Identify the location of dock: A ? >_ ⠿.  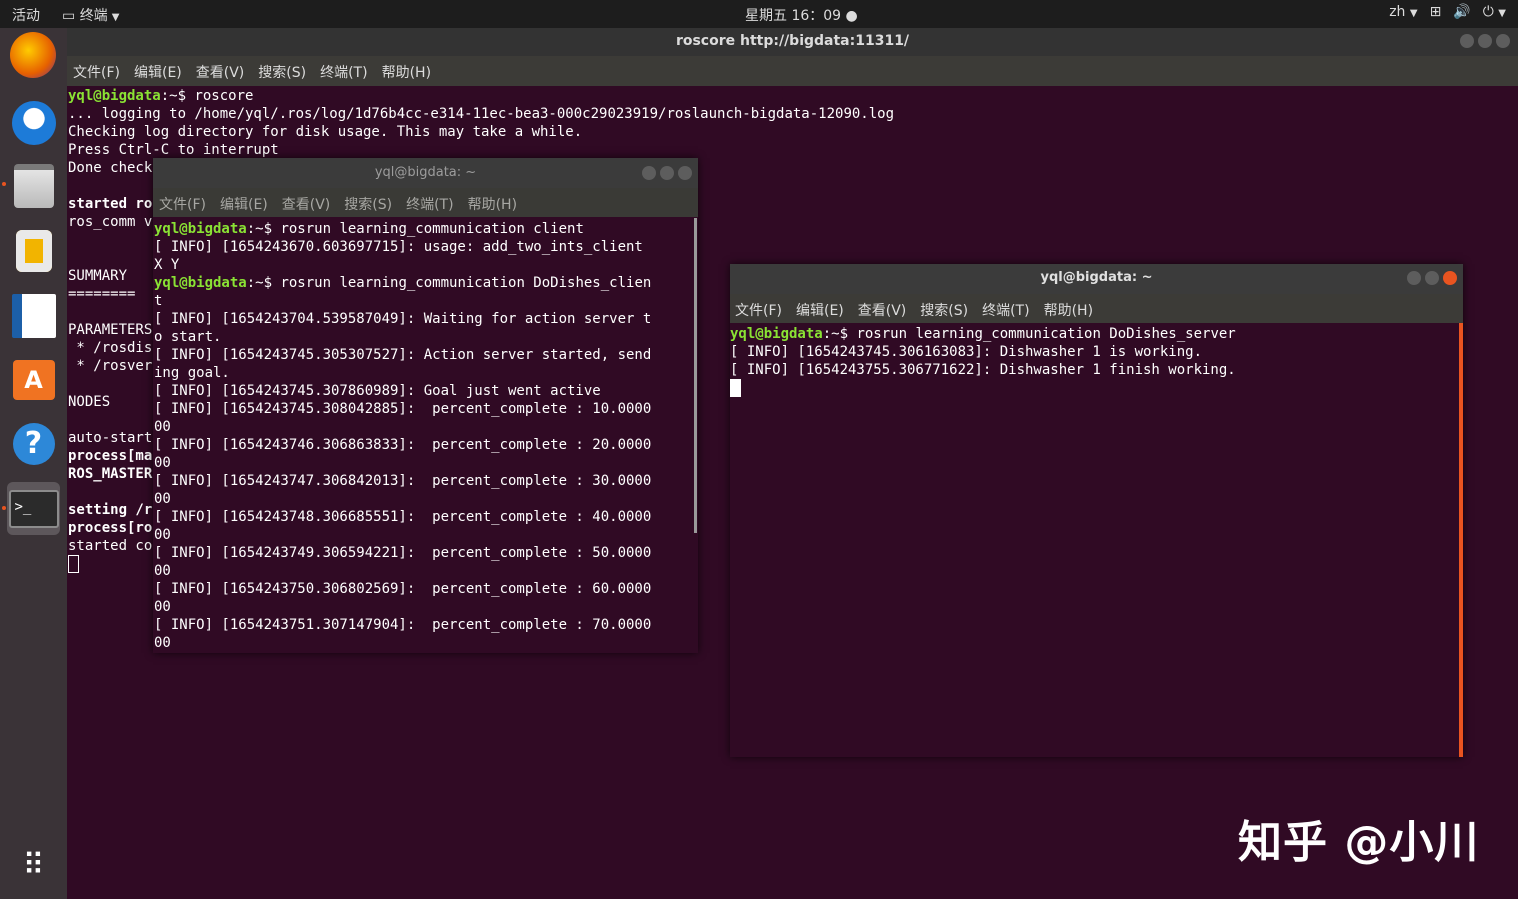
(33, 463).